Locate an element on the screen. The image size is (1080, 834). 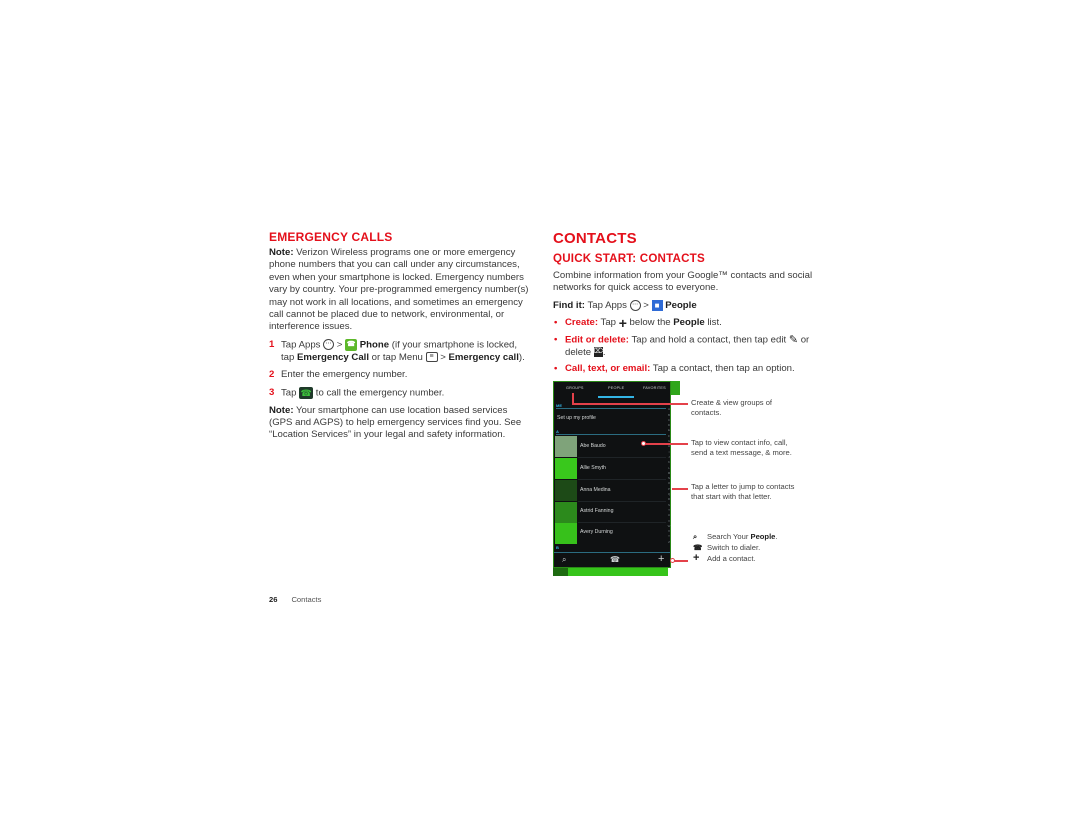
bullet-text: Tap and hold a contact, then tap edit is located at coordinates (708, 340).